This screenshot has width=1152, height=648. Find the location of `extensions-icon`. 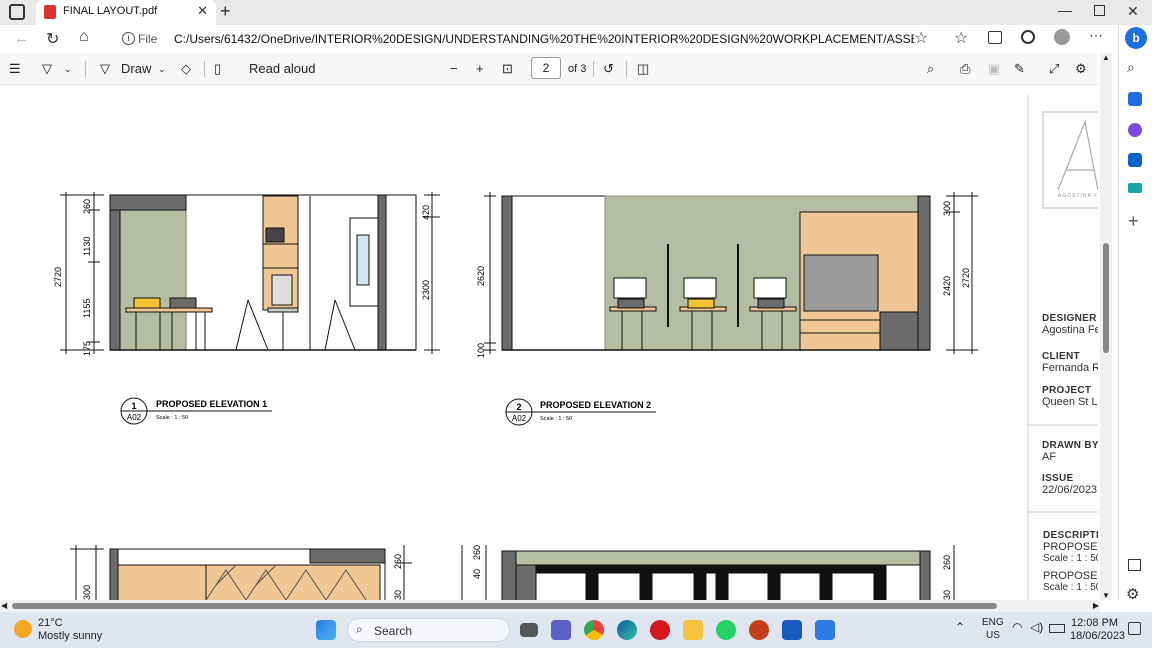

extensions-icon is located at coordinates (1028, 37).